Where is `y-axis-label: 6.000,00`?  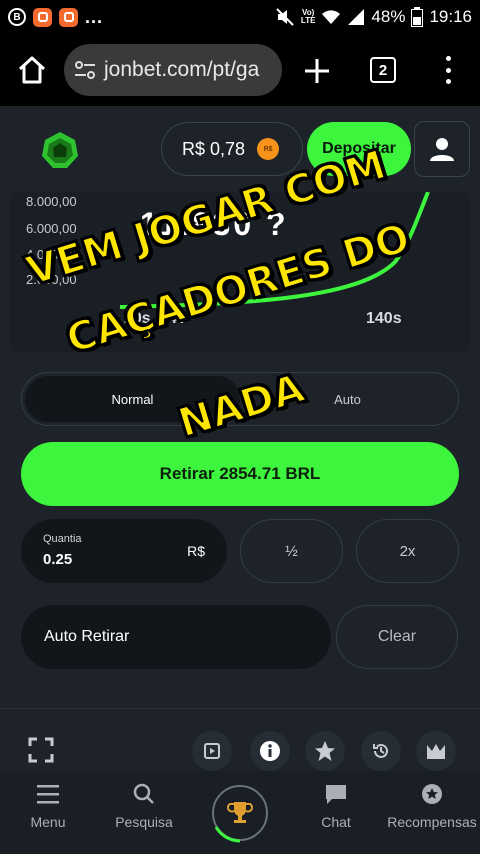 y-axis-label: 6.000,00 is located at coordinates (51, 228).